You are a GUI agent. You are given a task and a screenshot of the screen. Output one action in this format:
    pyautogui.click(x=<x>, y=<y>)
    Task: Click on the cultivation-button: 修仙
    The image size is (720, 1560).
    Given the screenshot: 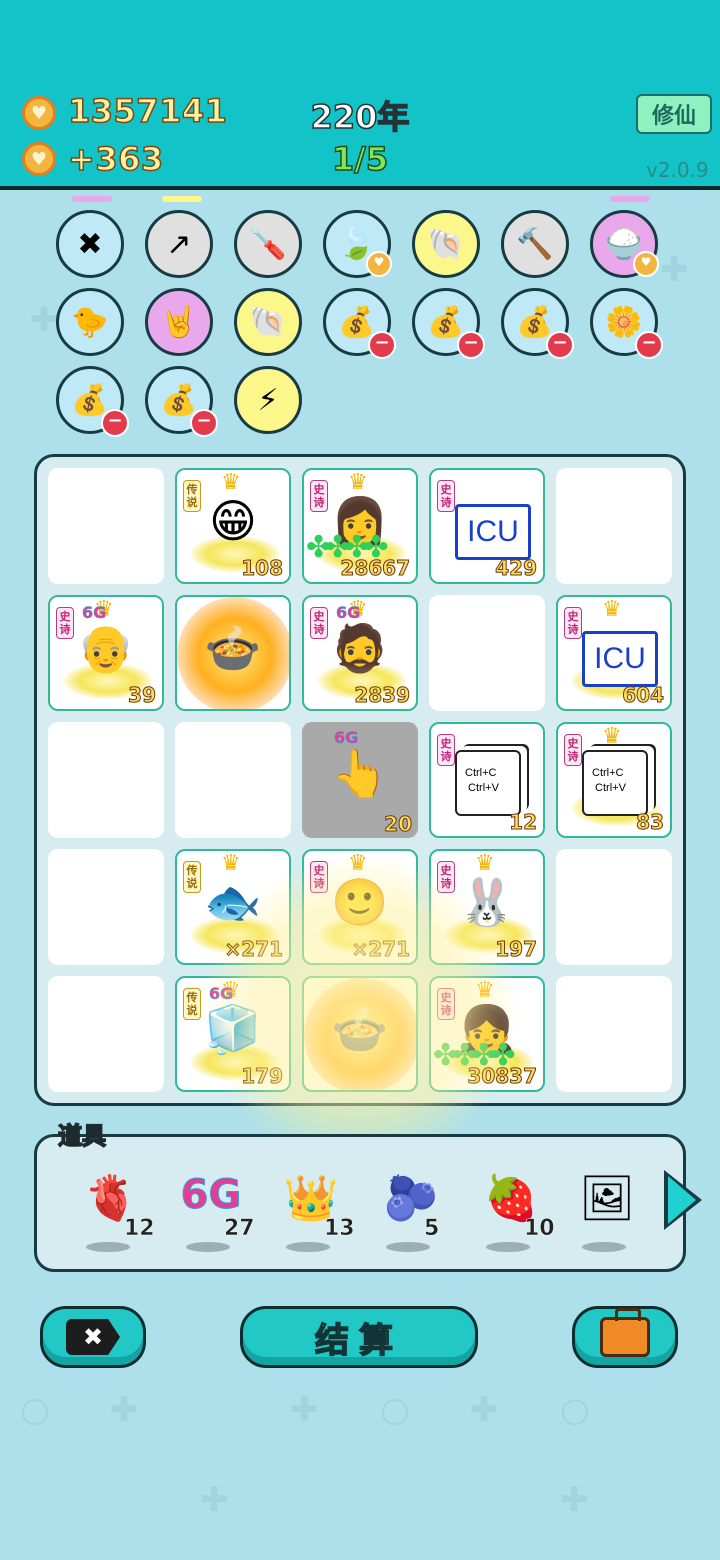 What is the action you would take?
    pyautogui.click(x=674, y=114)
    